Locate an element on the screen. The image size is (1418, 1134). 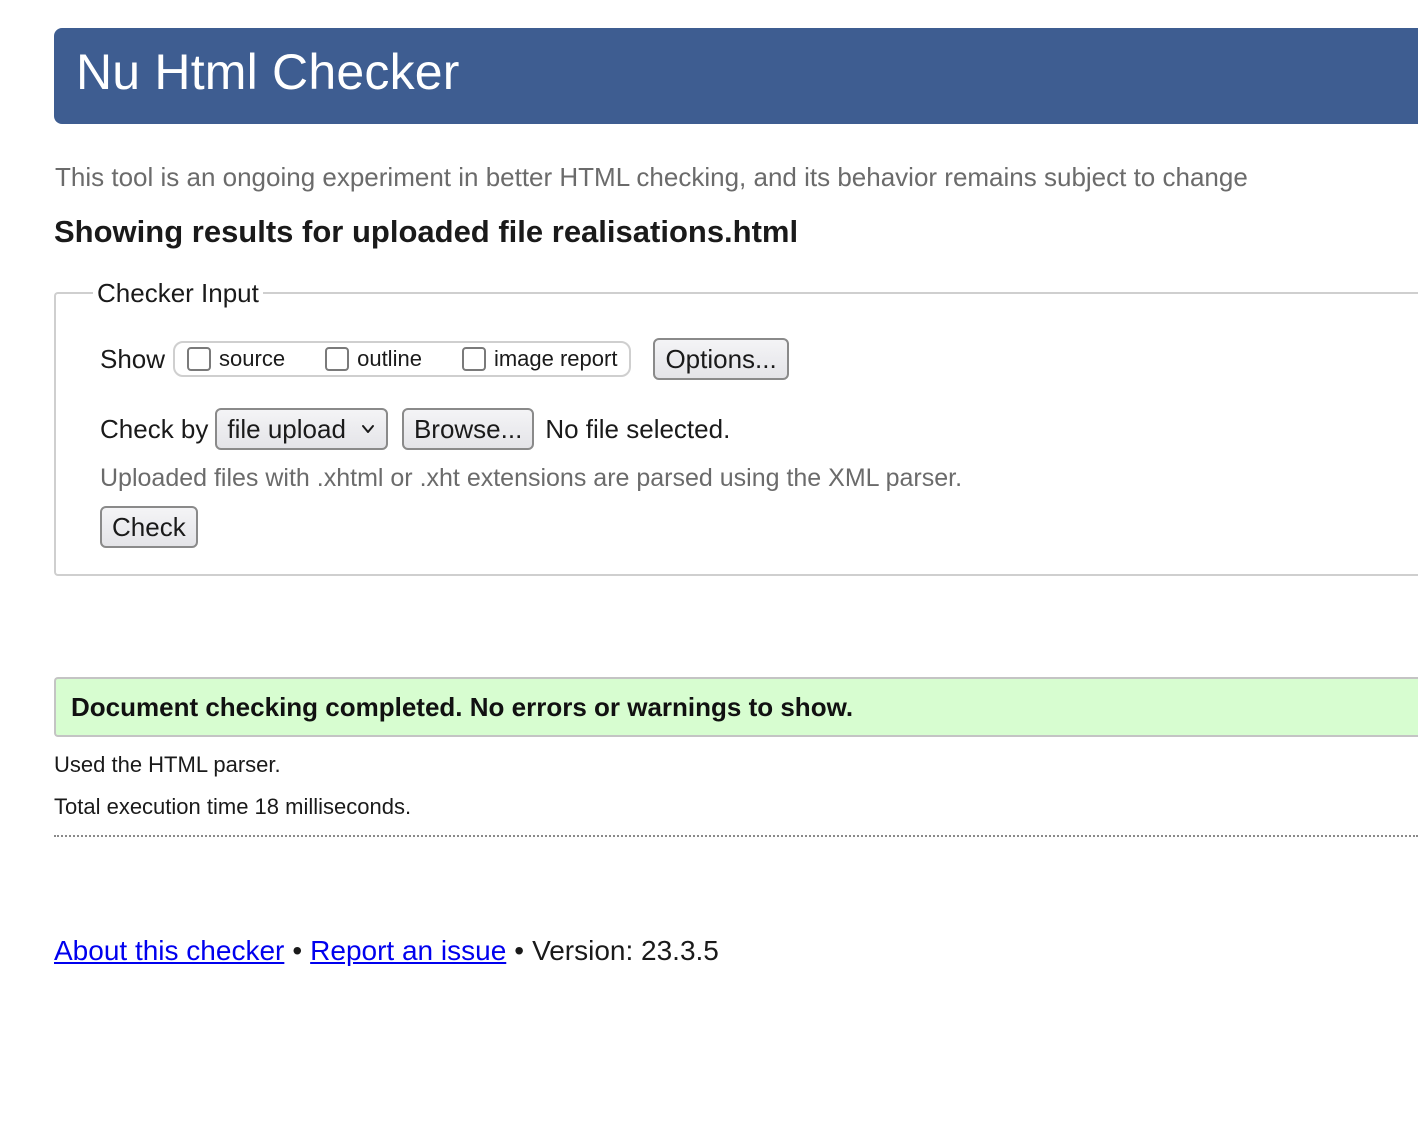
source-checkbox-label: source is located at coordinates (252, 359).